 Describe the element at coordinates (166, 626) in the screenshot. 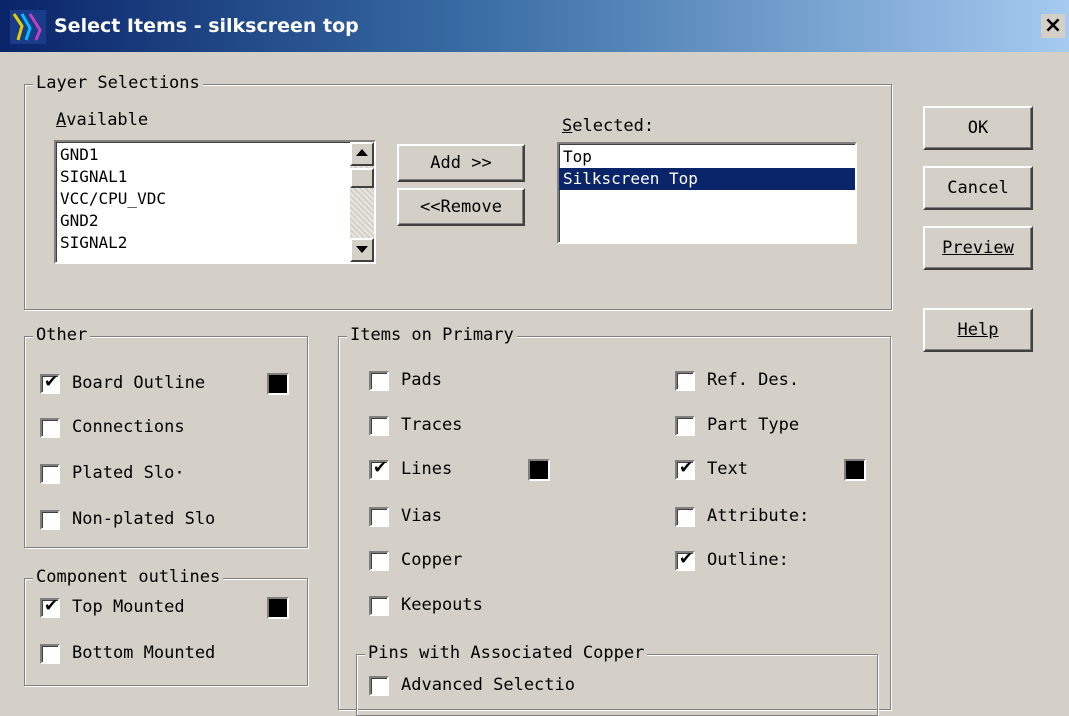

I see `component-outlines-group: Component outlines` at that location.